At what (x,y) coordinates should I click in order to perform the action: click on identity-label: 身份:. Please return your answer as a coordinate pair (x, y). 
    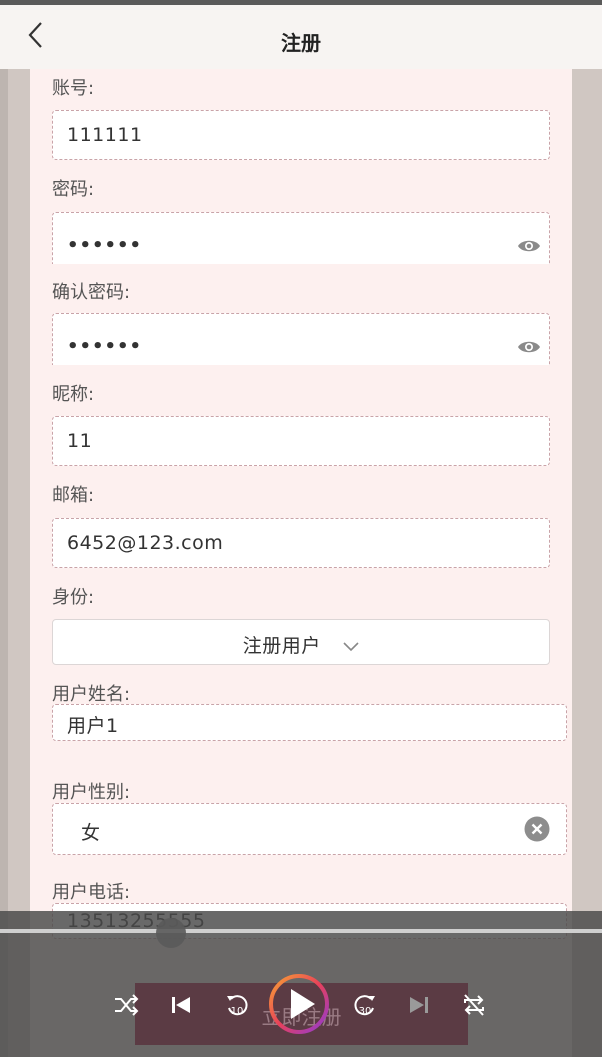
    Looking at the image, I should click on (73, 597).